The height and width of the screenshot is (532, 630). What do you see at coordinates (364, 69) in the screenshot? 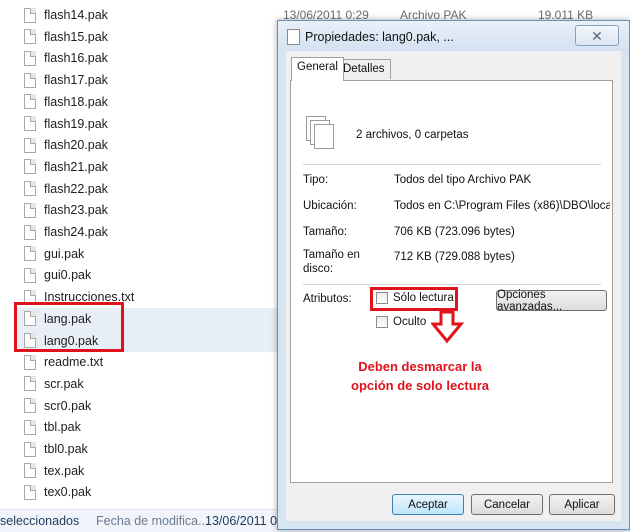
I see `tab-details: Detalles` at bounding box center [364, 69].